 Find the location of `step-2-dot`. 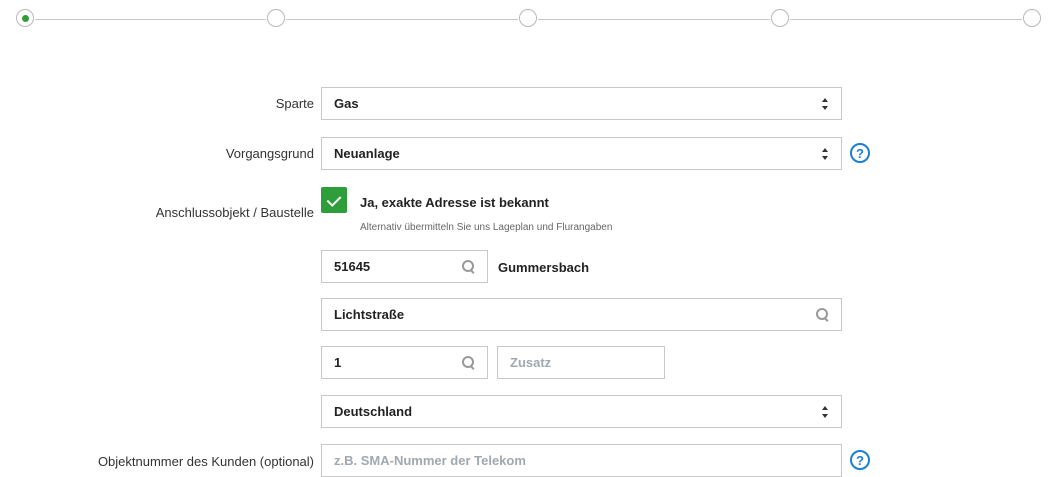

step-2-dot is located at coordinates (276, 18).